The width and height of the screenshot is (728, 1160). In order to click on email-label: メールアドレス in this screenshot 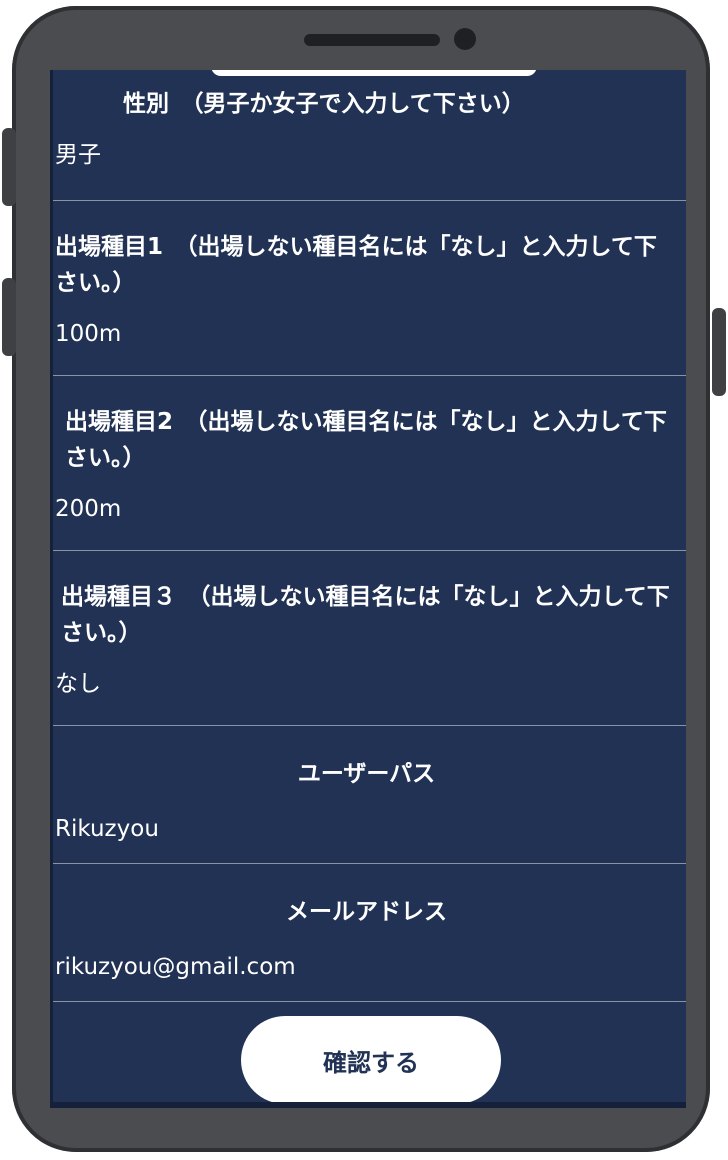, I will do `click(366, 912)`.